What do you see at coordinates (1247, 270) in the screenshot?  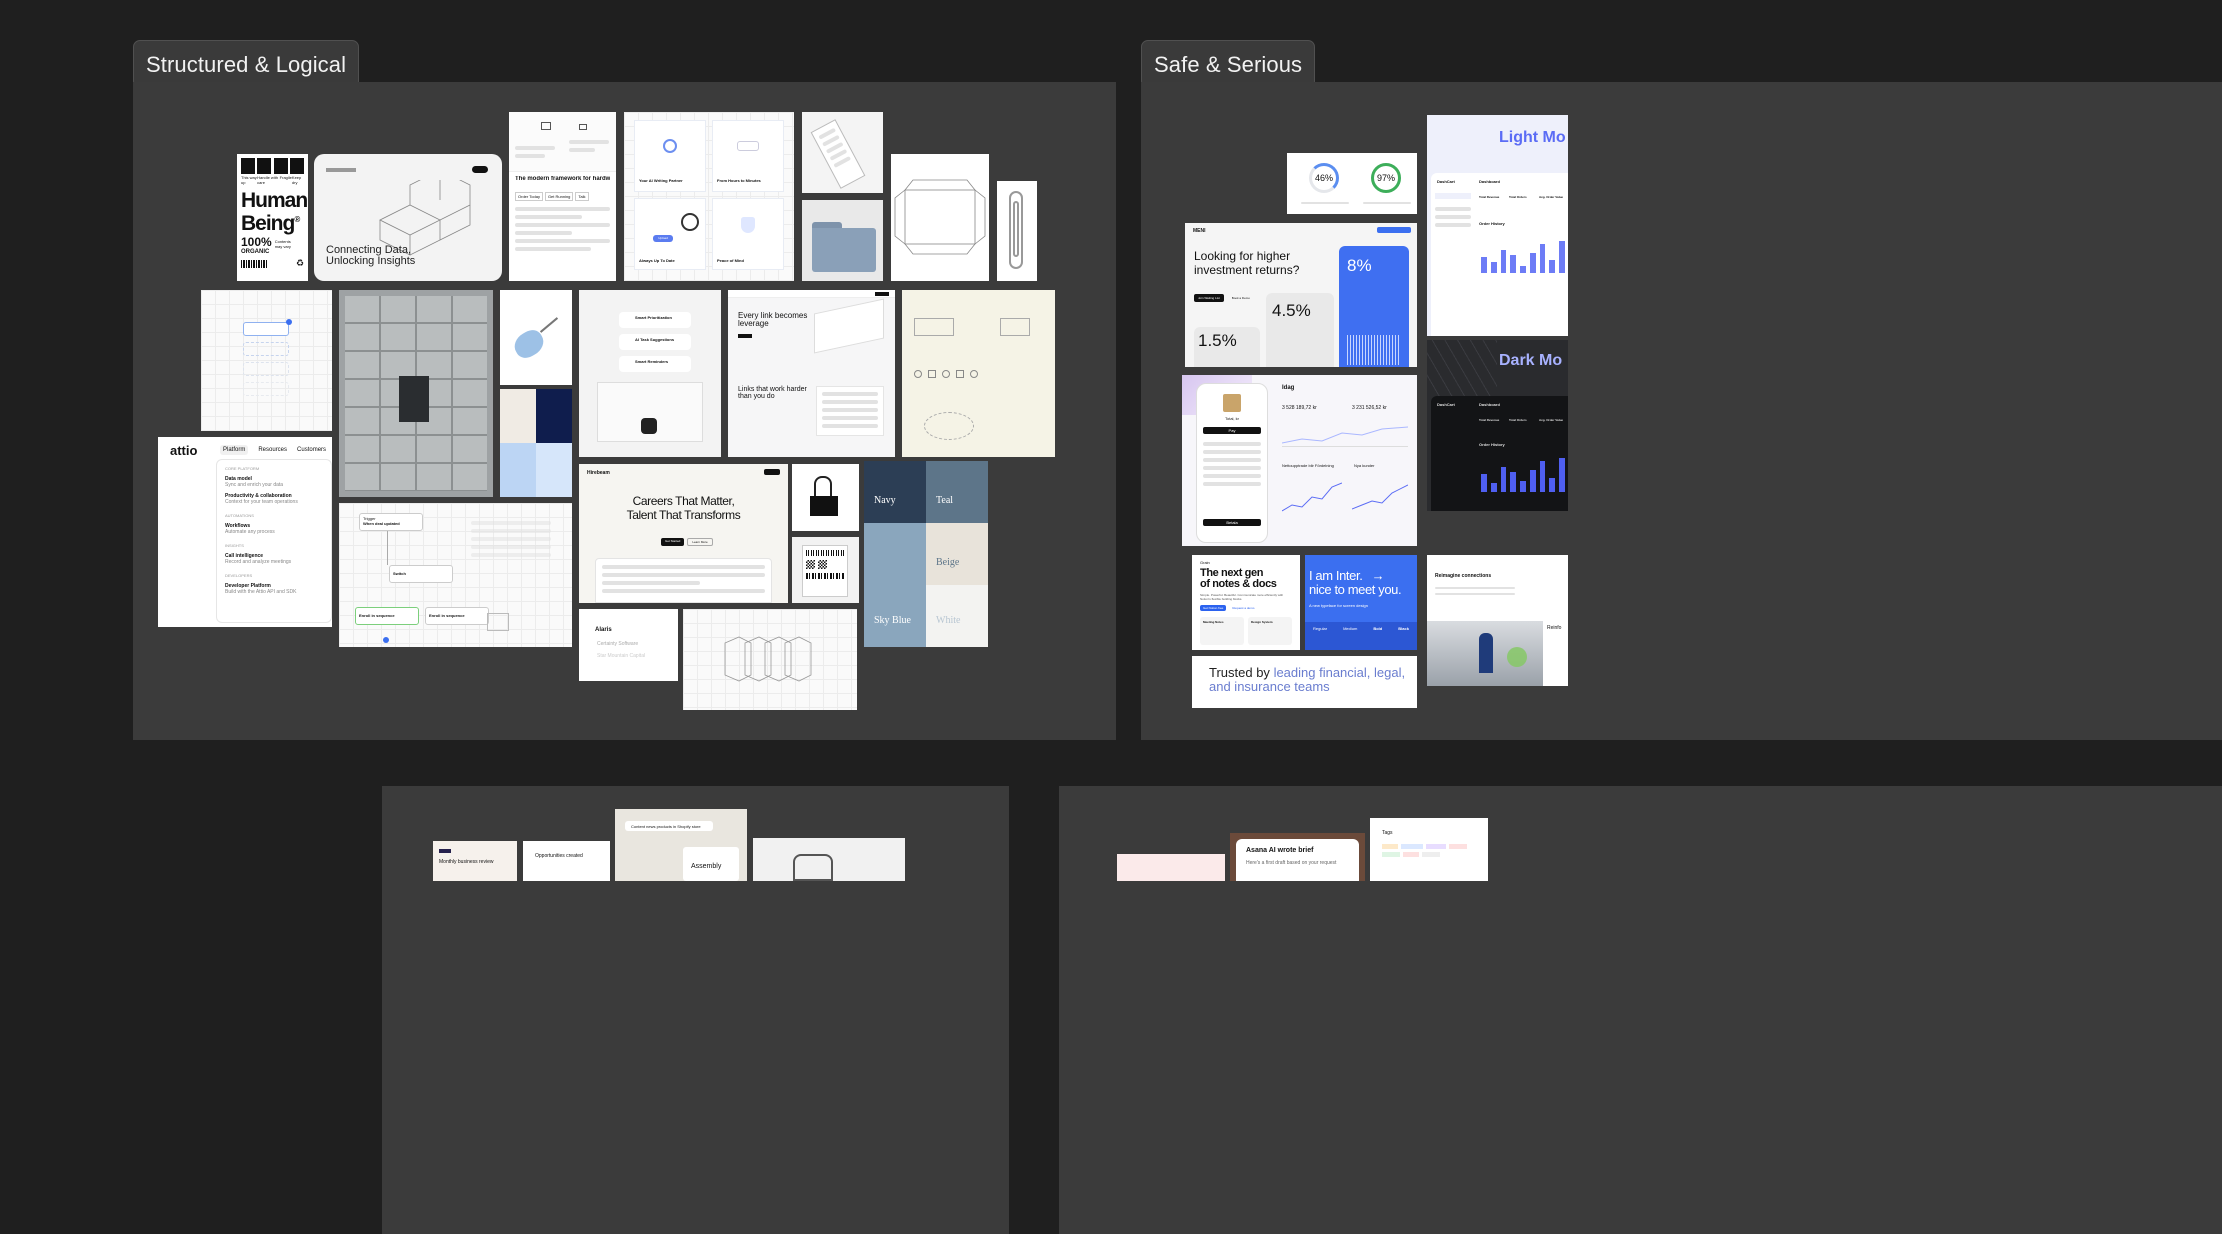 I see `investment-heading-2: investment returns?` at bounding box center [1247, 270].